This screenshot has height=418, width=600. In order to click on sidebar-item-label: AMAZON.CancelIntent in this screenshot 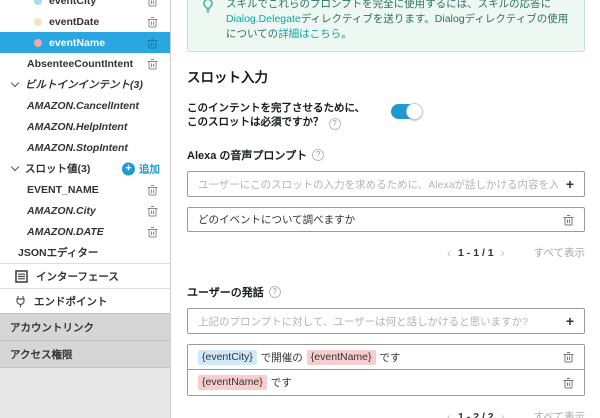, I will do `click(83, 105)`.